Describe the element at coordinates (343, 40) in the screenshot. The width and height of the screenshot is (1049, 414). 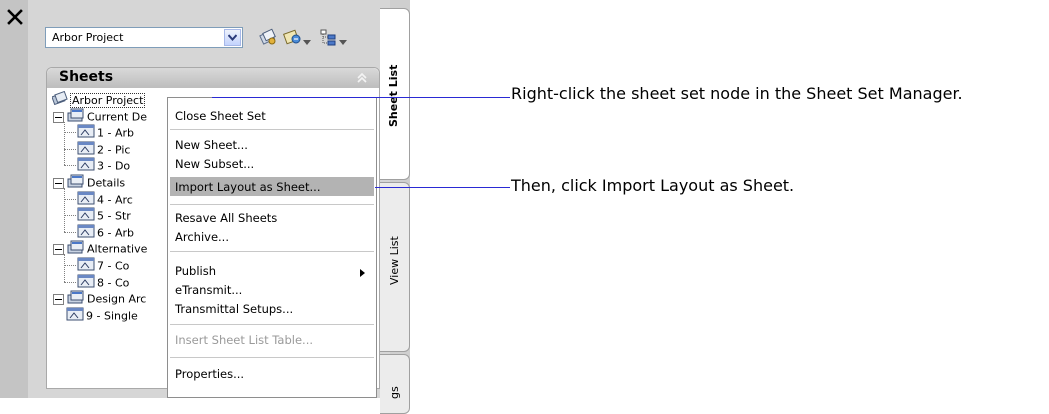
I see `view-options-dropdown-icon` at that location.